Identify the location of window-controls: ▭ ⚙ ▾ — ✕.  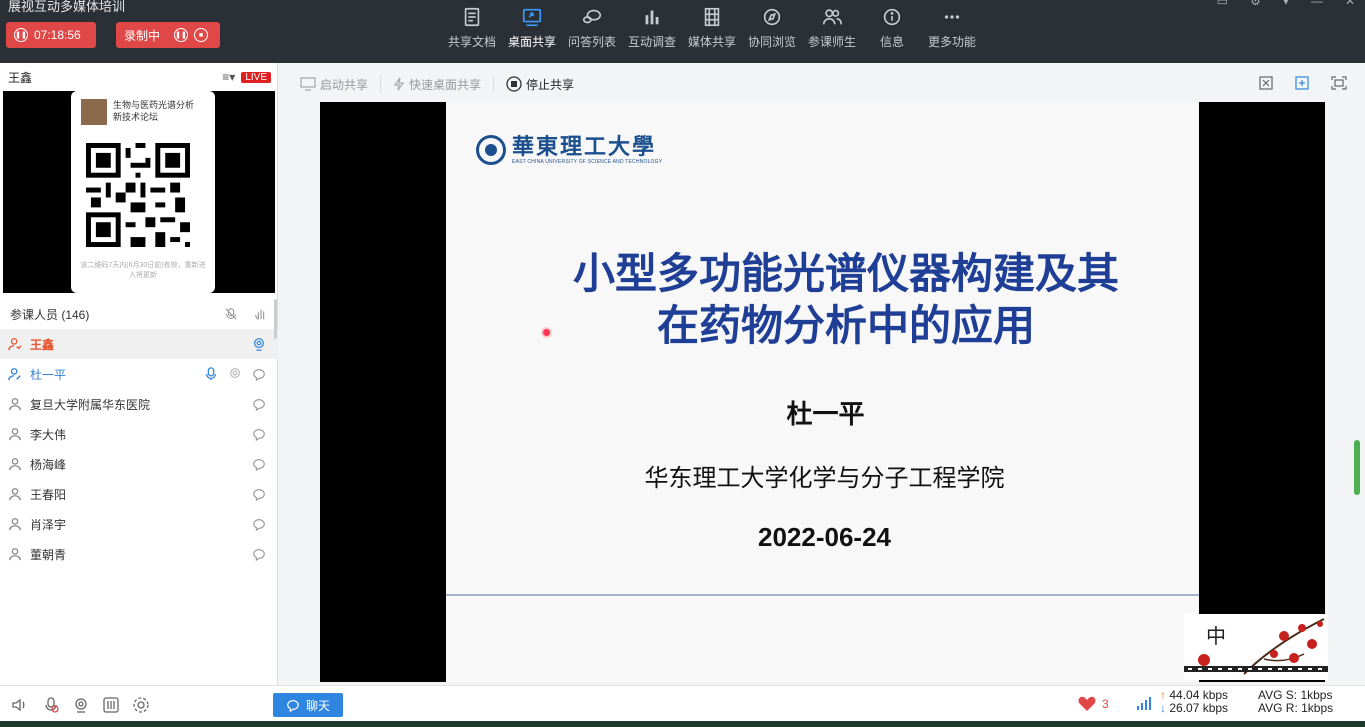
(1286, 4).